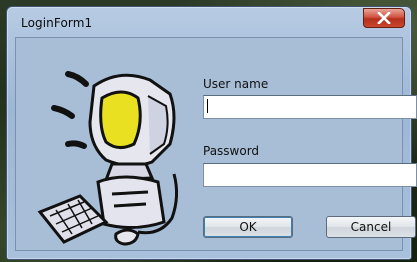 This screenshot has width=417, height=262. I want to click on title-bar: LoginForm1, so click(209, 22).